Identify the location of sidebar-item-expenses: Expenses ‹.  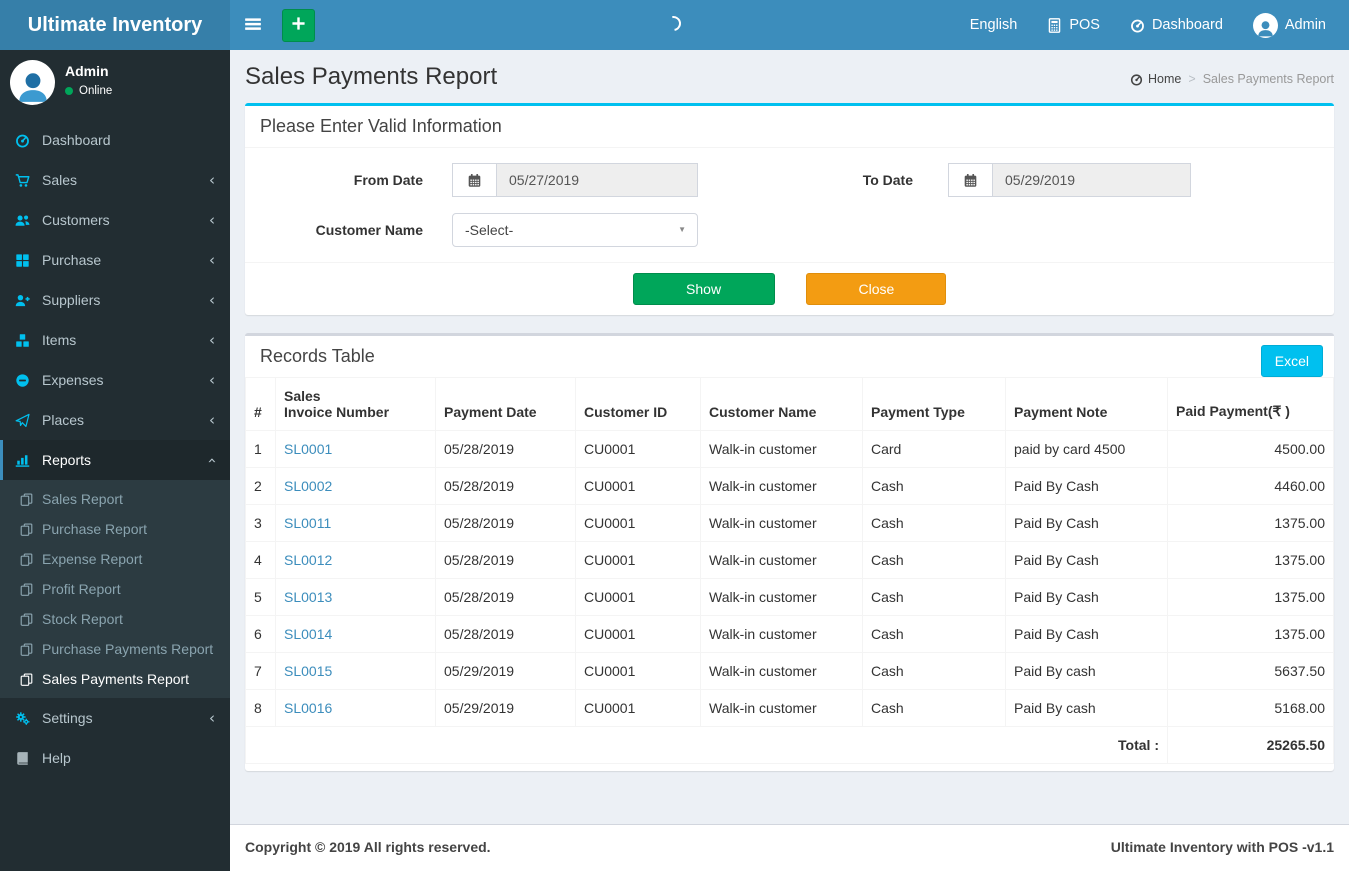
(115, 380).